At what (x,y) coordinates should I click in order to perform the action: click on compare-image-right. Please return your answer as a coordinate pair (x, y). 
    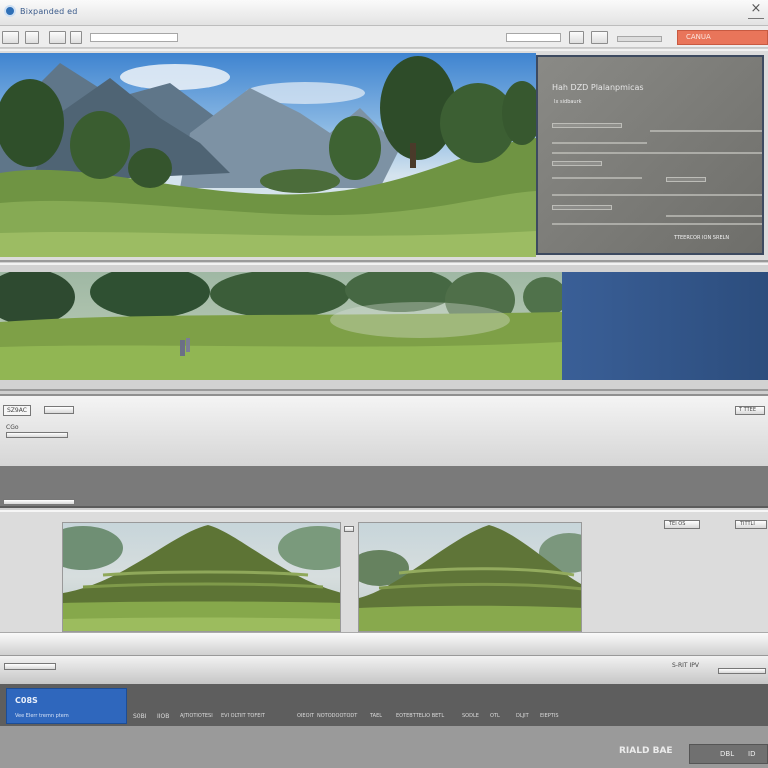
    Looking at the image, I should click on (470, 577).